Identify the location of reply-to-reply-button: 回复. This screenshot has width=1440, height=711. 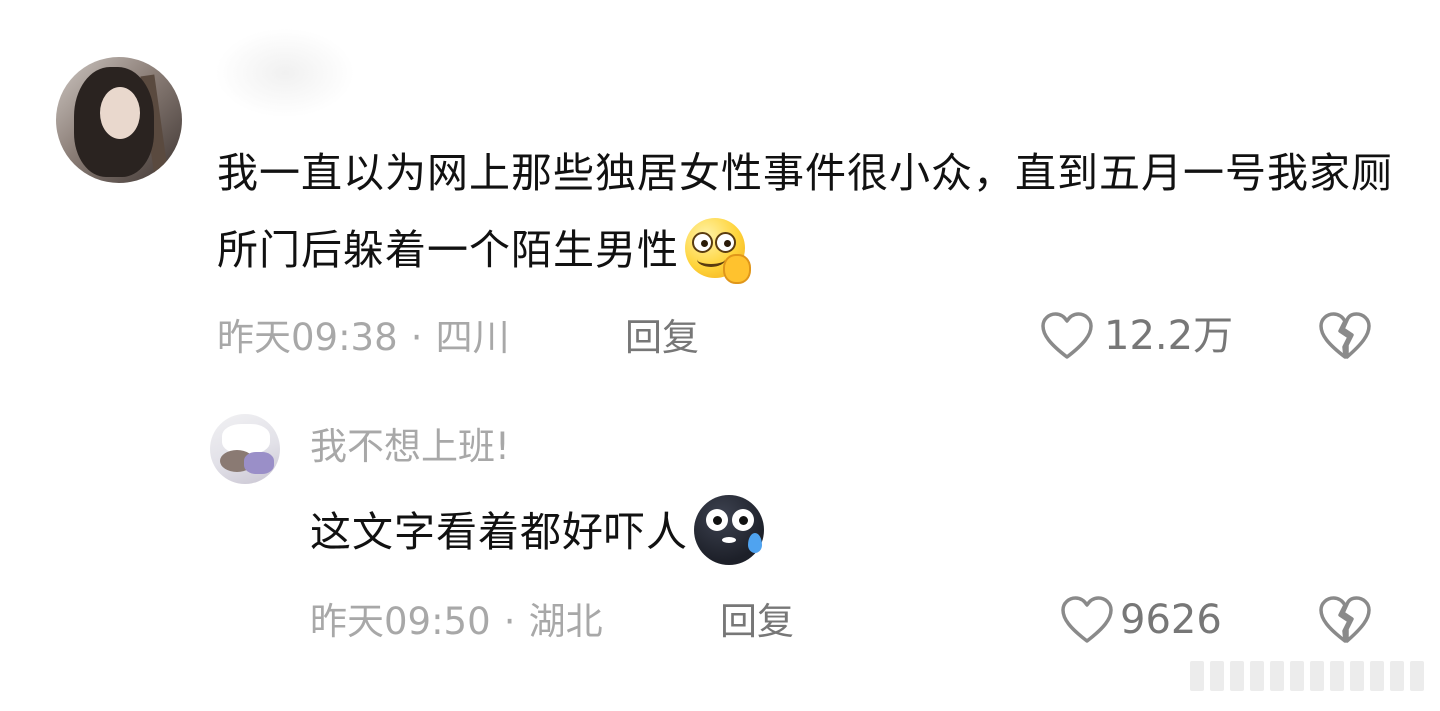
(757, 622).